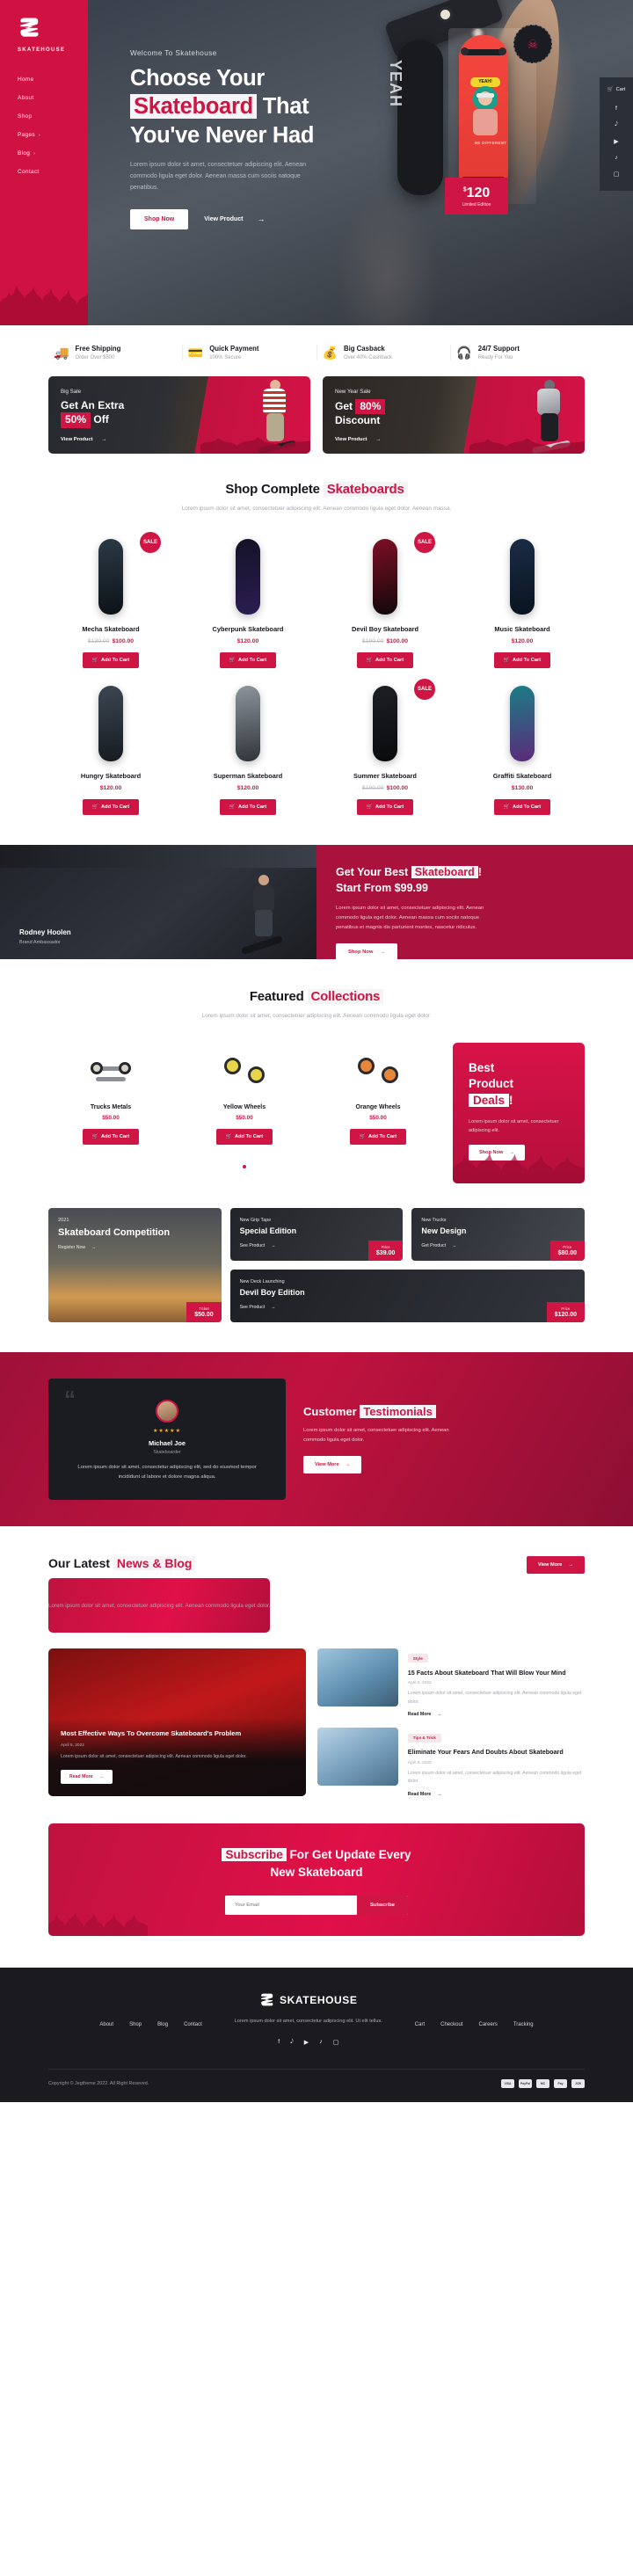 This screenshot has height=2576, width=633. Describe the element at coordinates (451, 2024) in the screenshot. I see `footer-link-checkout: Checkout` at that location.